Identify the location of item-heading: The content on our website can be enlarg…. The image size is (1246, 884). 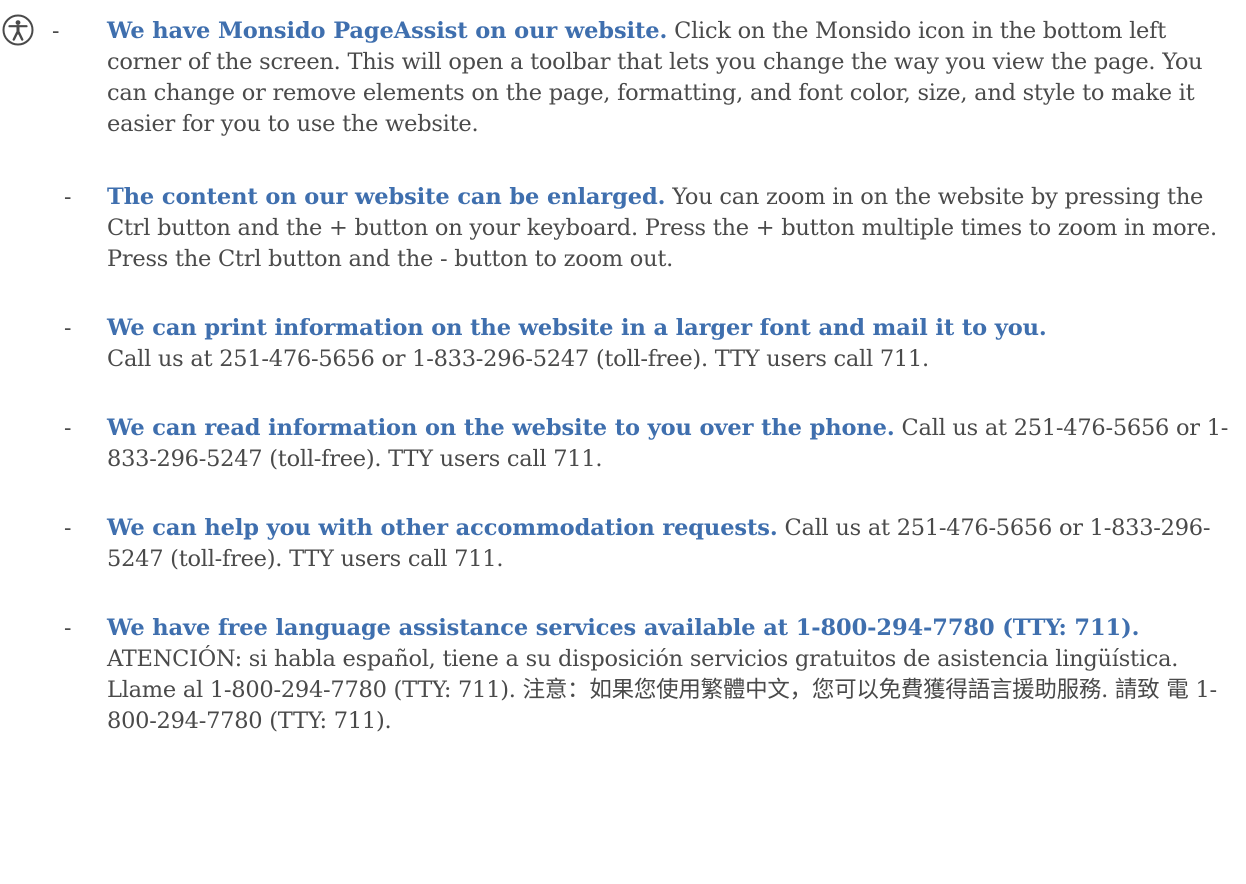
(386, 197).